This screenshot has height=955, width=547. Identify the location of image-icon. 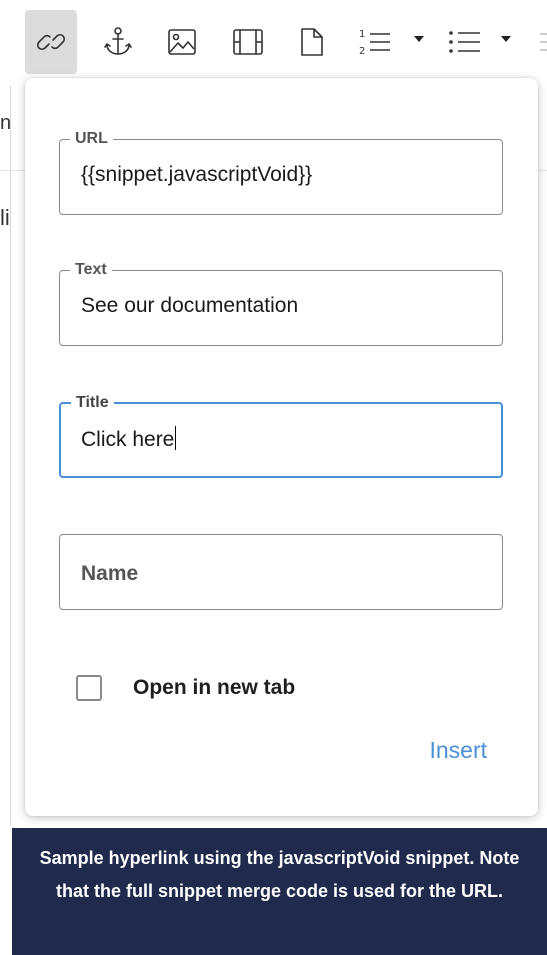
(182, 42).